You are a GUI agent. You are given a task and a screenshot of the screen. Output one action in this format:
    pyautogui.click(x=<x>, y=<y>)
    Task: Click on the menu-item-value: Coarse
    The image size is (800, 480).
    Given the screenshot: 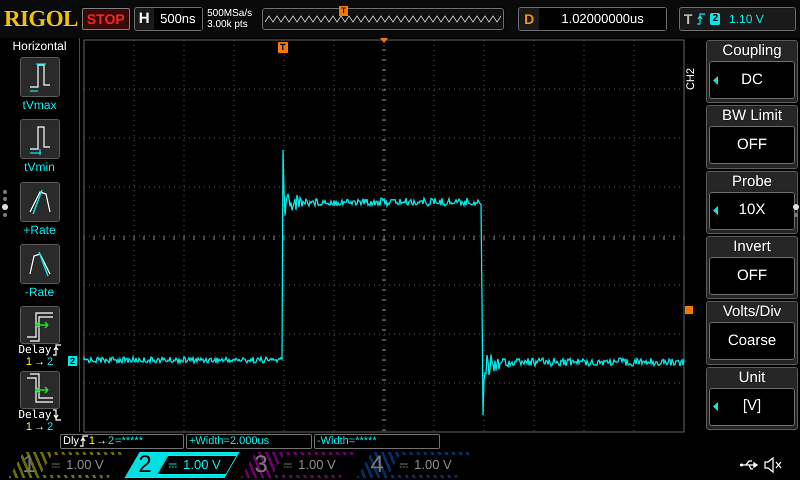 What is the action you would take?
    pyautogui.click(x=752, y=341)
    